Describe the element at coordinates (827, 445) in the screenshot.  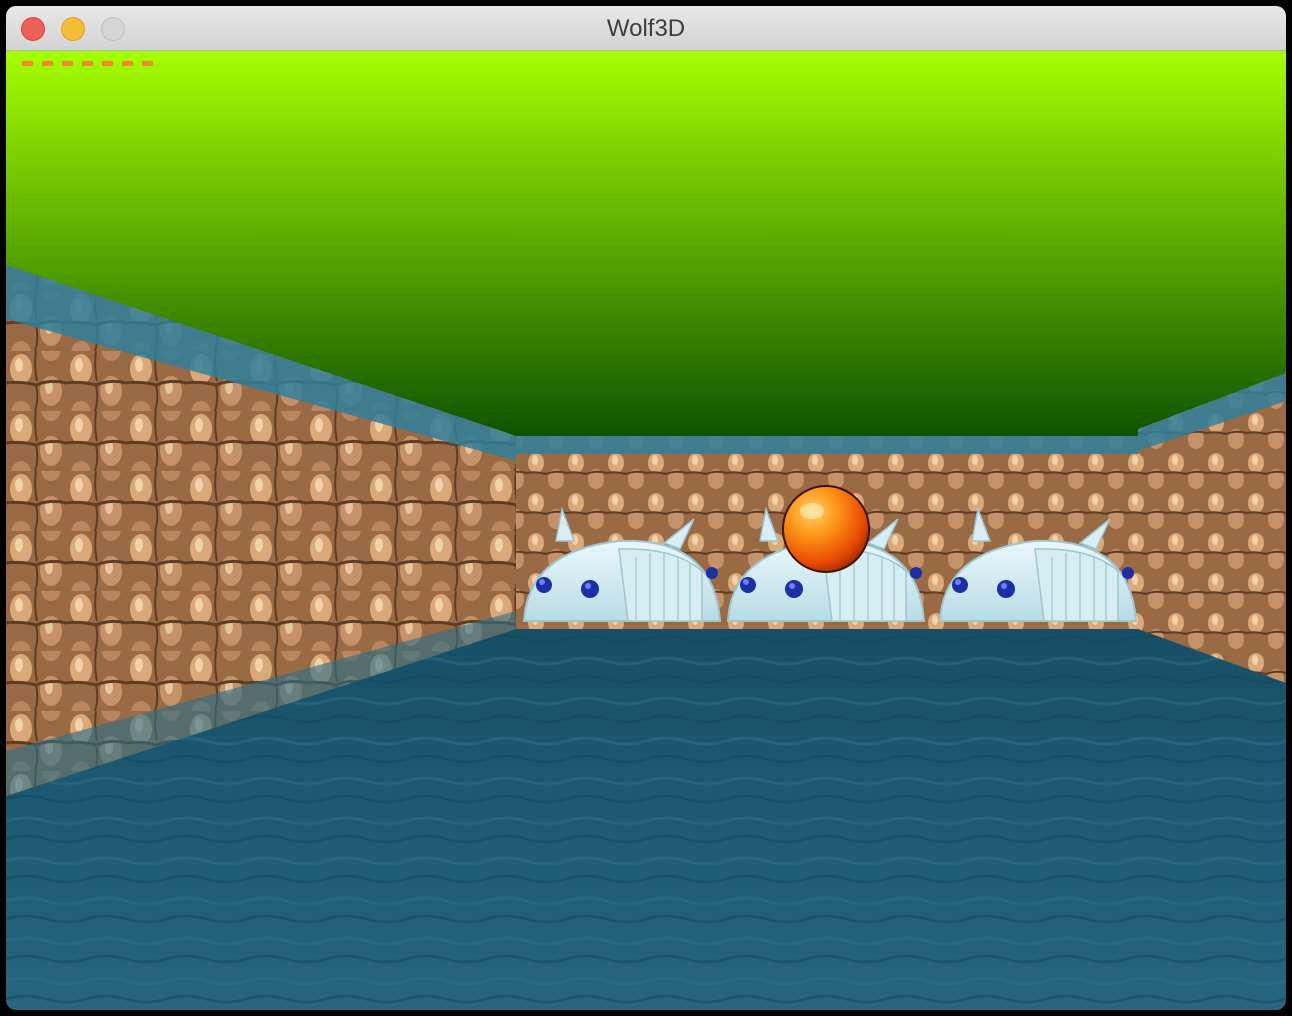
I see `back-wall-trim` at that location.